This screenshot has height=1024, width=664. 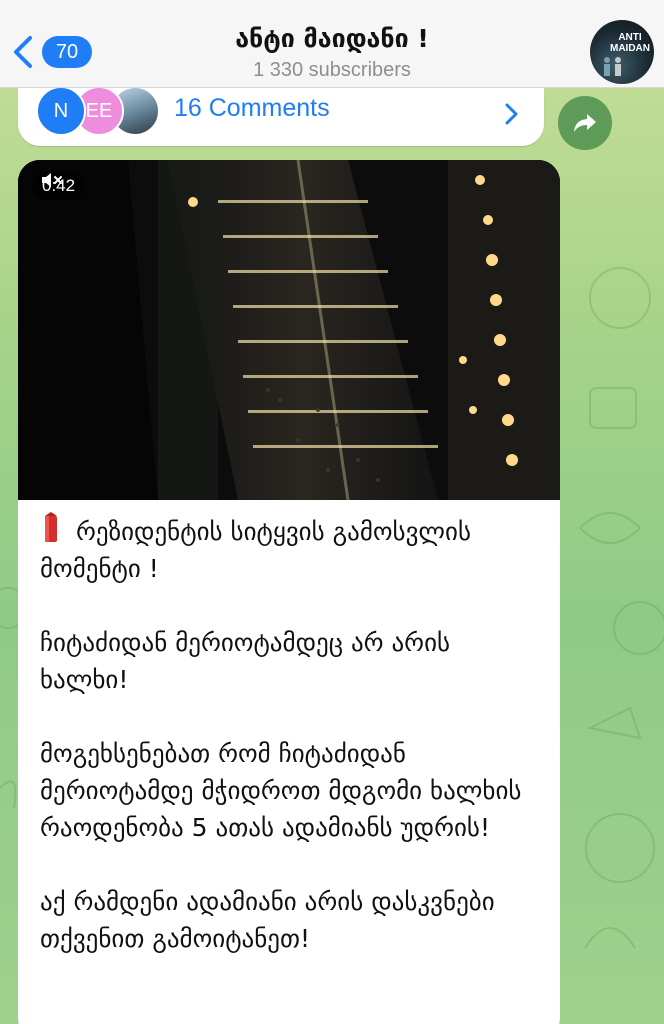 What do you see at coordinates (61, 111) in the screenshot?
I see `commenter-avatar: N` at bounding box center [61, 111].